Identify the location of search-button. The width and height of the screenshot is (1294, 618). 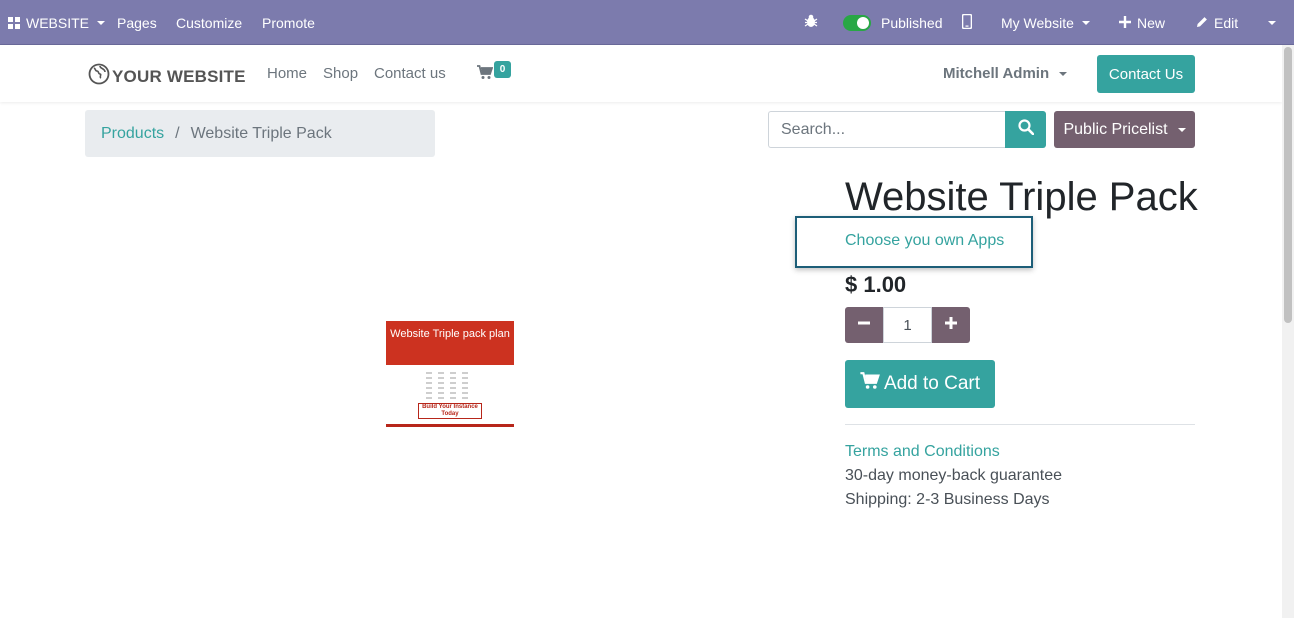
(1025, 129).